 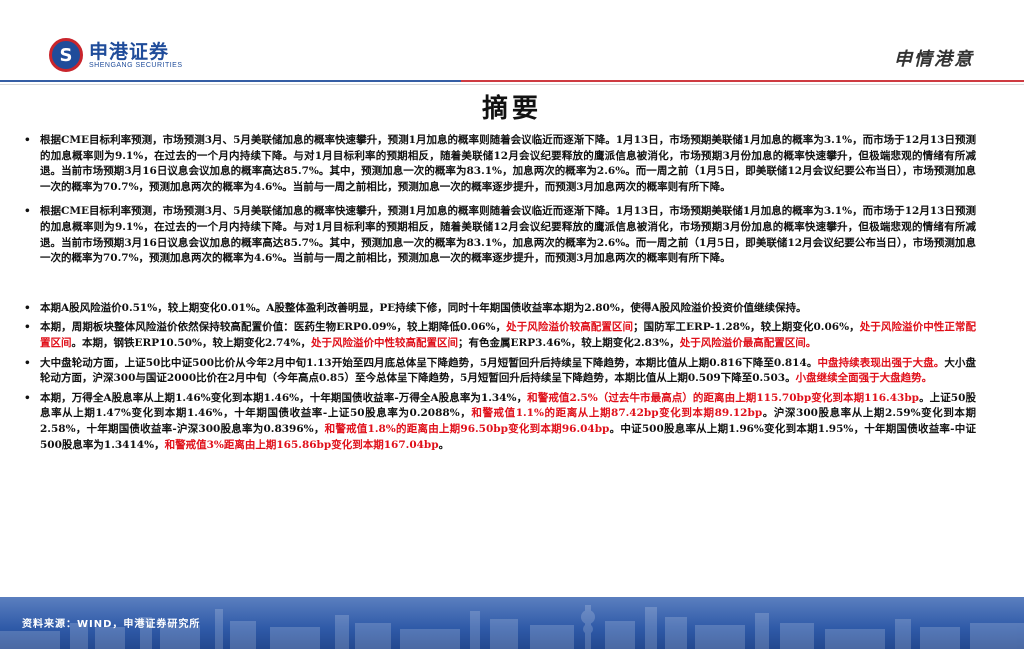 I want to click on highlight-text: 小盘继续全面强于大盘趋势。, so click(x=864, y=378).